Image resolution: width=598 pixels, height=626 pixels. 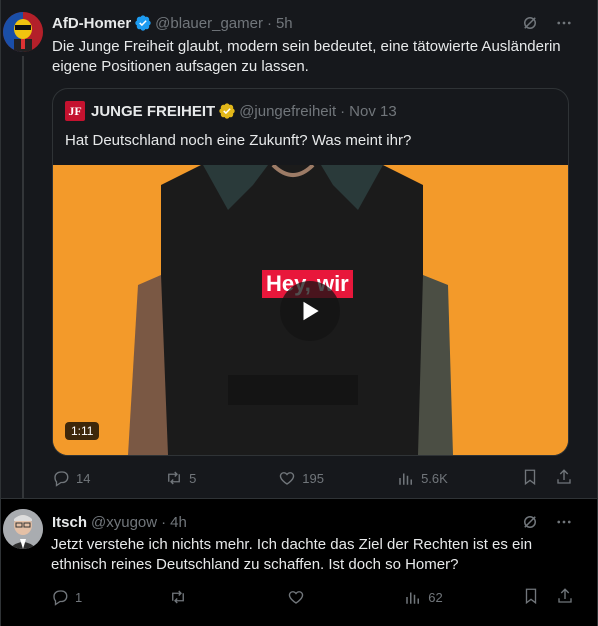 I want to click on views-count: 5.6K, so click(x=434, y=478).